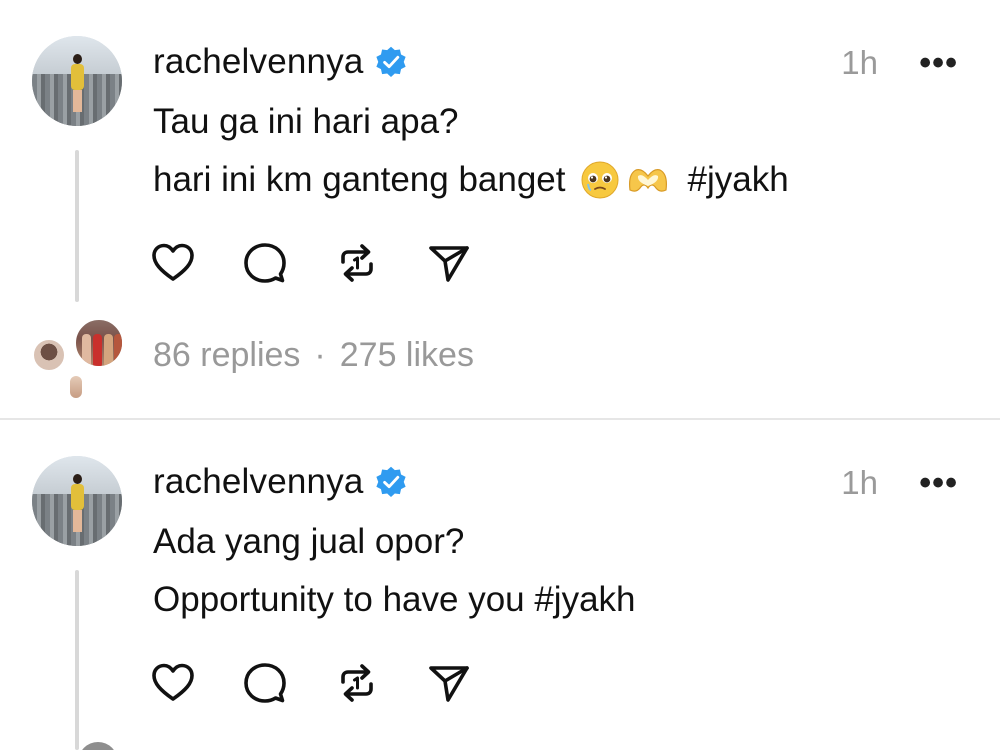 The image size is (1000, 750). I want to click on reply-avatars, so click(80, 358).